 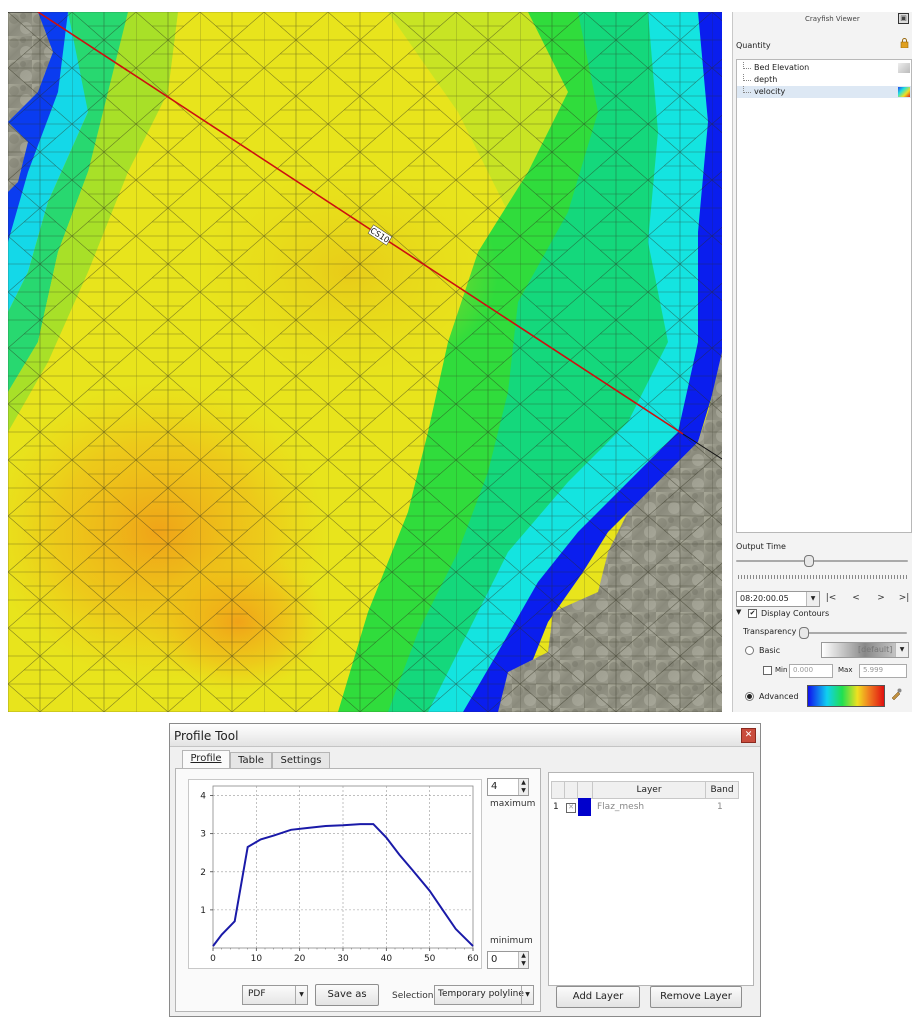 I want to click on max-label: Max, so click(x=845, y=670).